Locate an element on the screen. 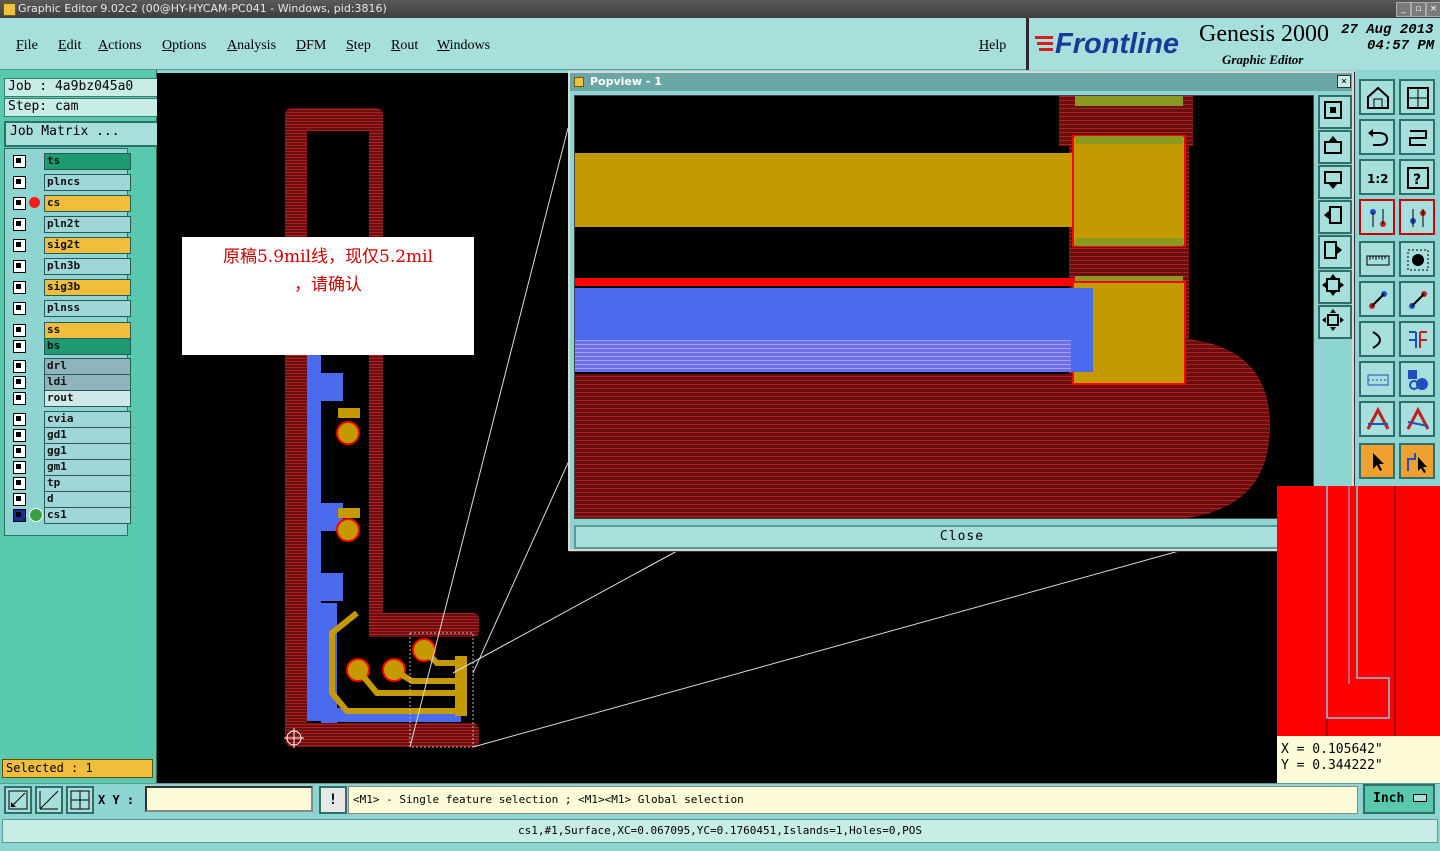 Image resolution: width=1440 pixels, height=851 pixels. popview-zoom-in-button is located at coordinates (1335, 112).